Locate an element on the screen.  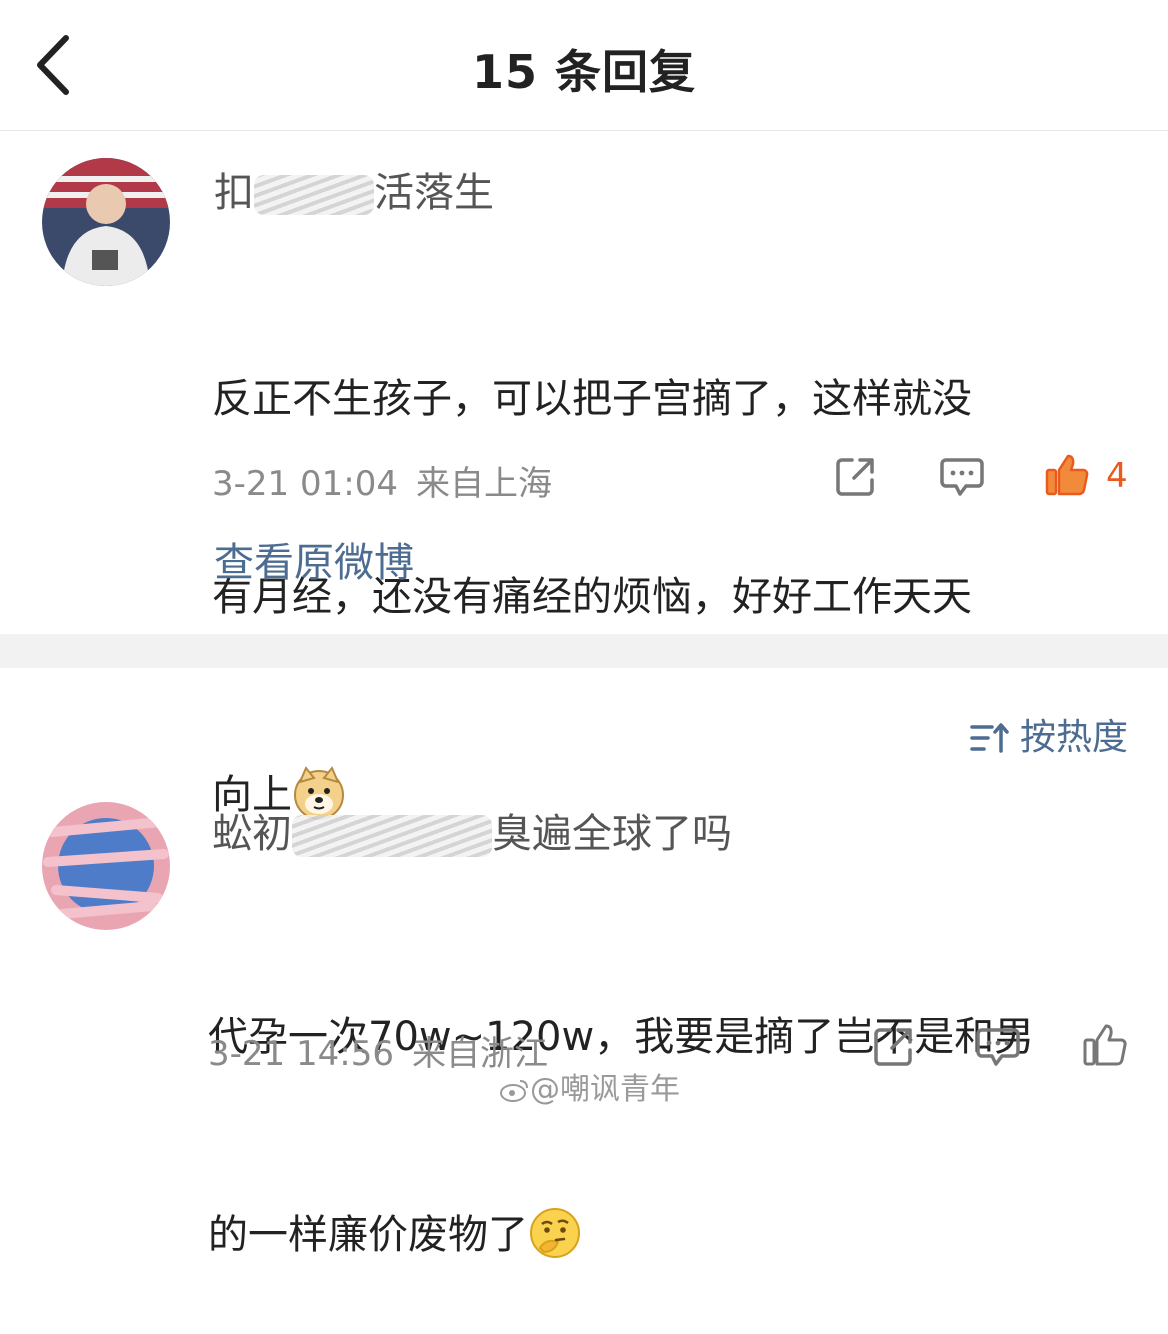
watermark: @嘲讽青年 is located at coordinates (590, 1086).